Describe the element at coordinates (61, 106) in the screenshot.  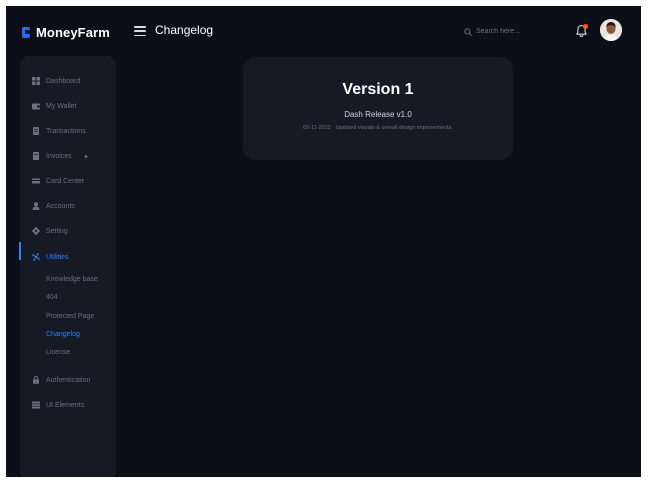
I see `sidebar-item-label: My Wallet` at that location.